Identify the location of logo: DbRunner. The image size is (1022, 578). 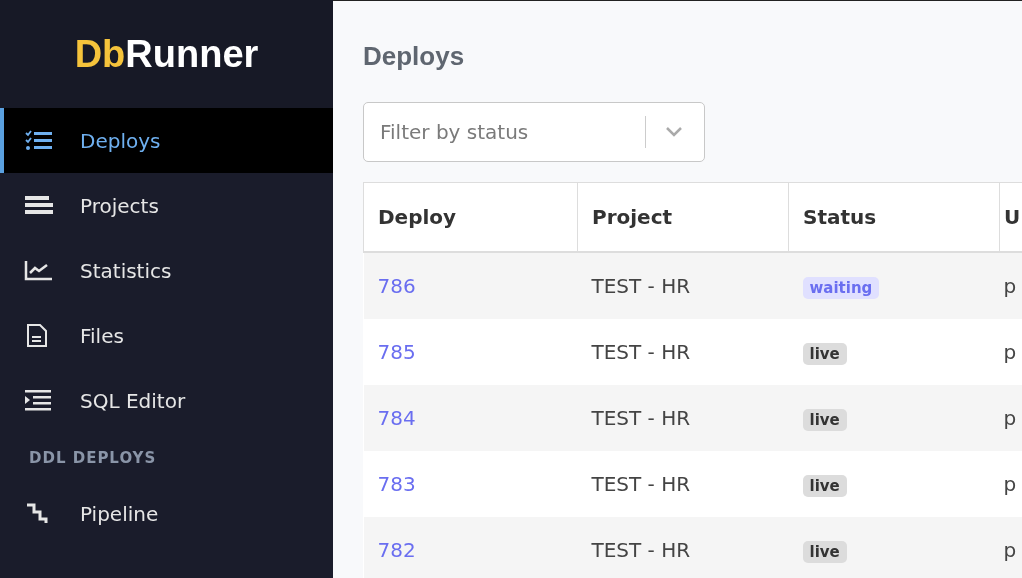
(166, 54).